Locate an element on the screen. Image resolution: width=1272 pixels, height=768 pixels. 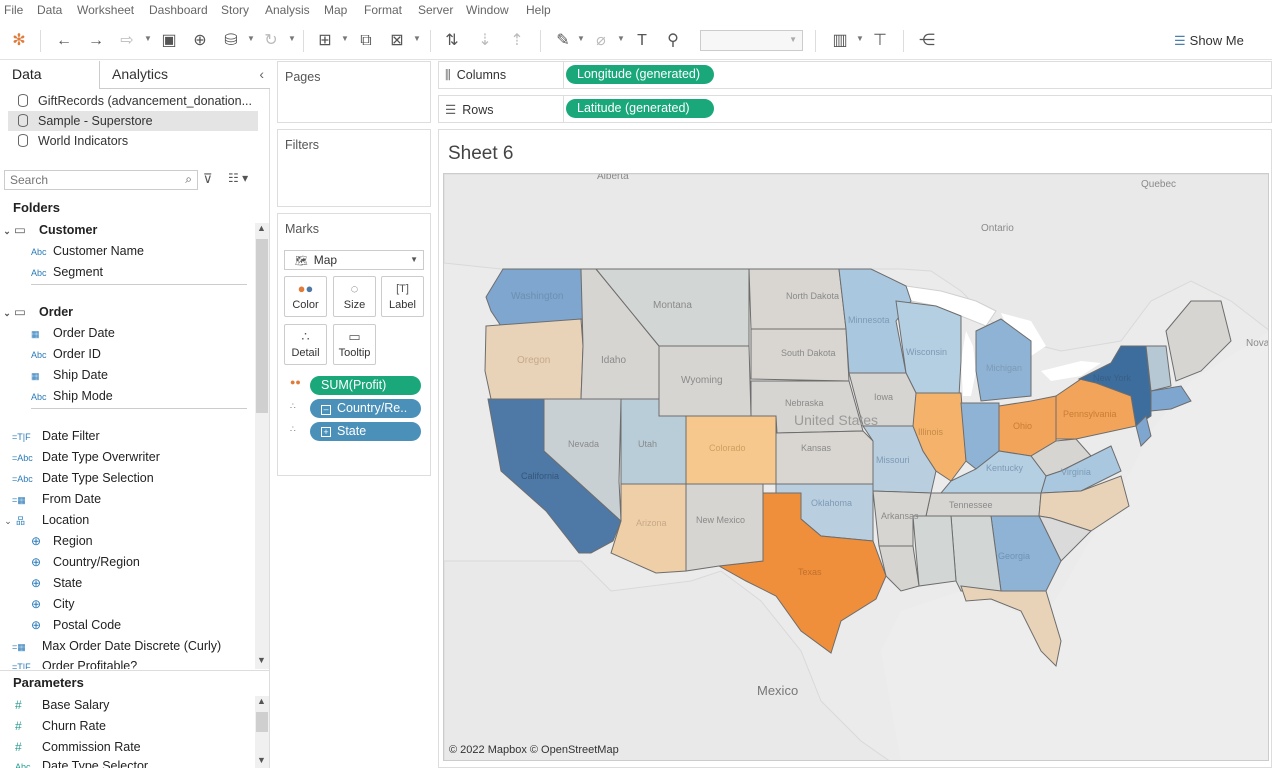
duplicate-icon: ⧉ is located at coordinates (366, 41).